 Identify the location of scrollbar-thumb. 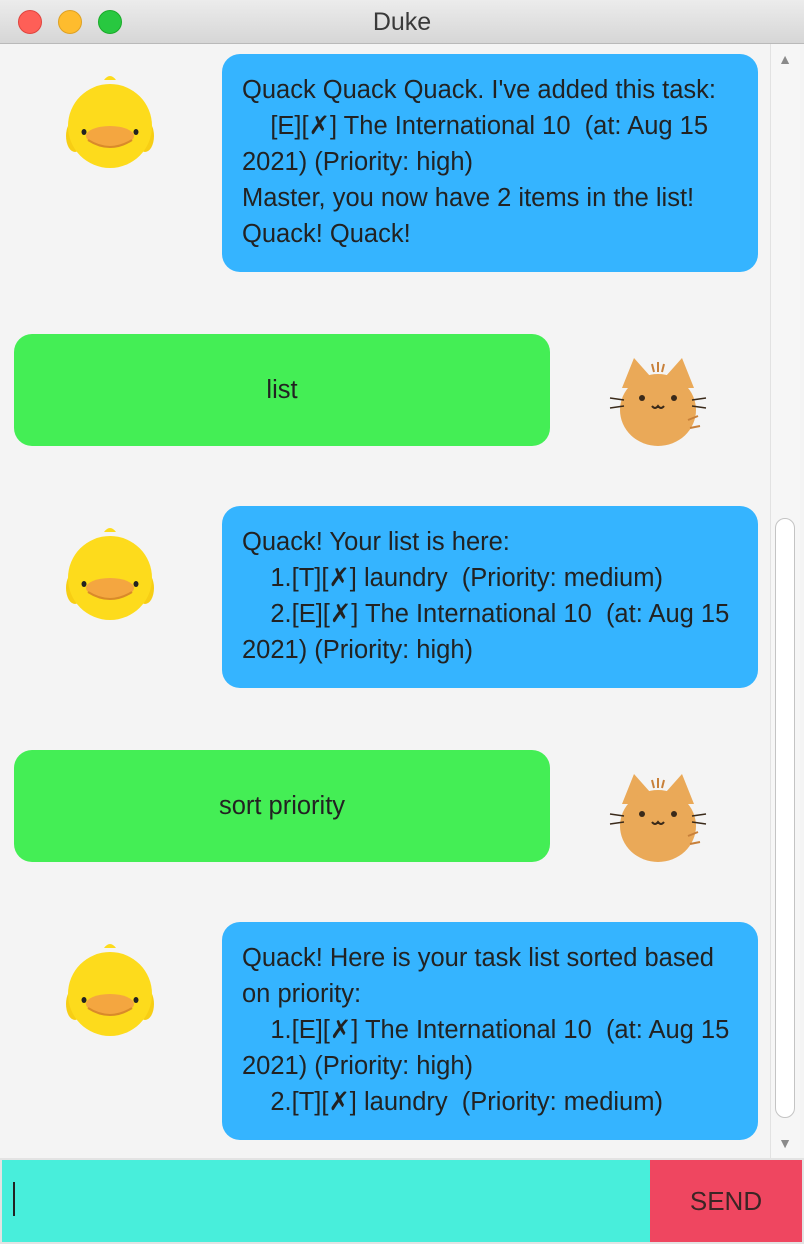
(785, 818).